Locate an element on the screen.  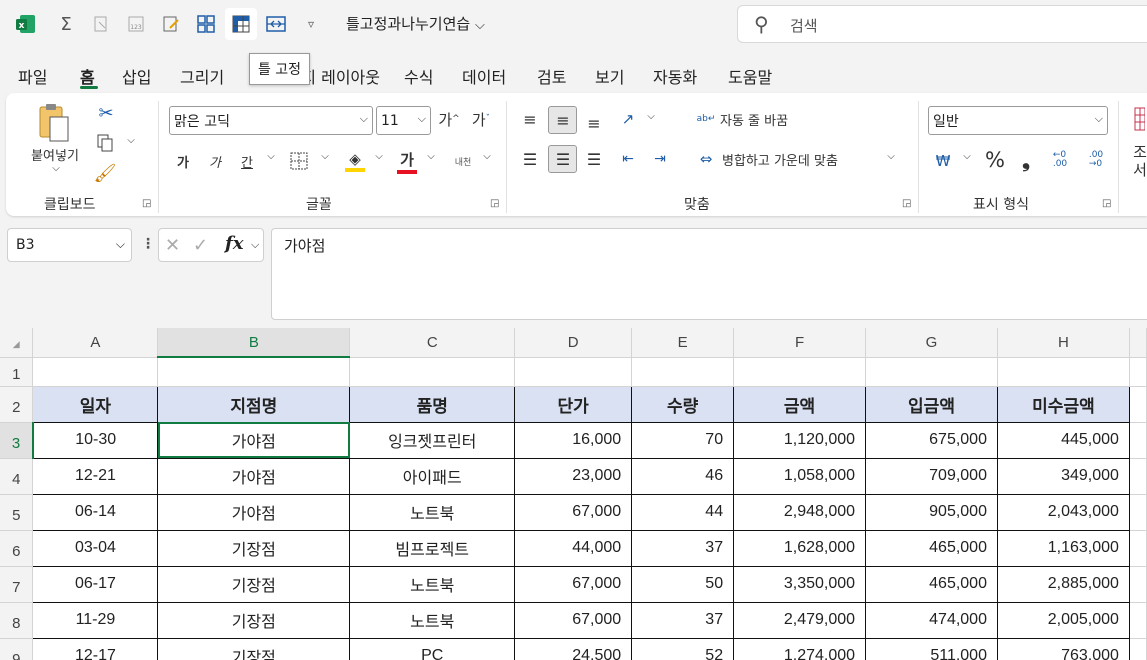
cell: 06-17 is located at coordinates (95, 584).